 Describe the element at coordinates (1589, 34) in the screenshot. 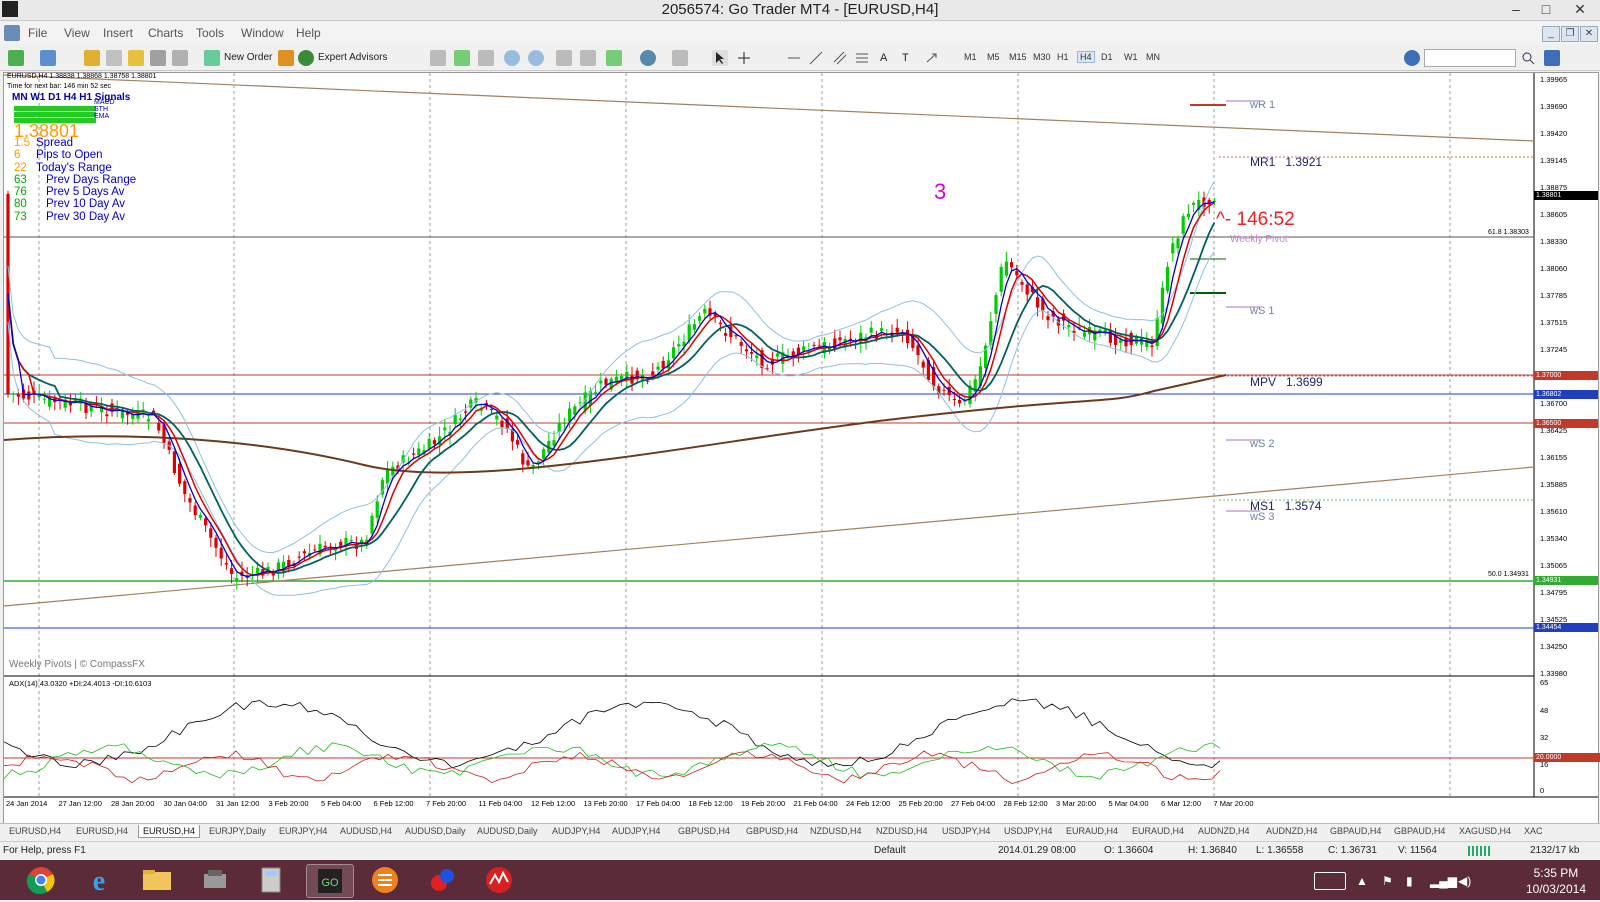

I see `mdi-close-button: ✕` at that location.